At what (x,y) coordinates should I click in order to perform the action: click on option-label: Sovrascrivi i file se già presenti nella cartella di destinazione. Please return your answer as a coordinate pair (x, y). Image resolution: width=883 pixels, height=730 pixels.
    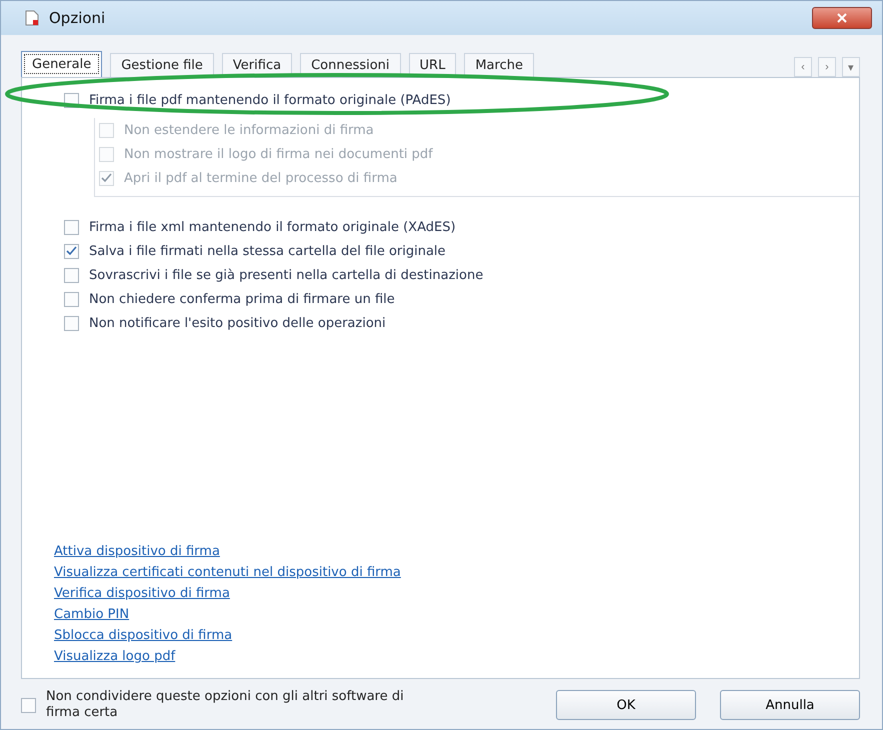
    Looking at the image, I should click on (286, 275).